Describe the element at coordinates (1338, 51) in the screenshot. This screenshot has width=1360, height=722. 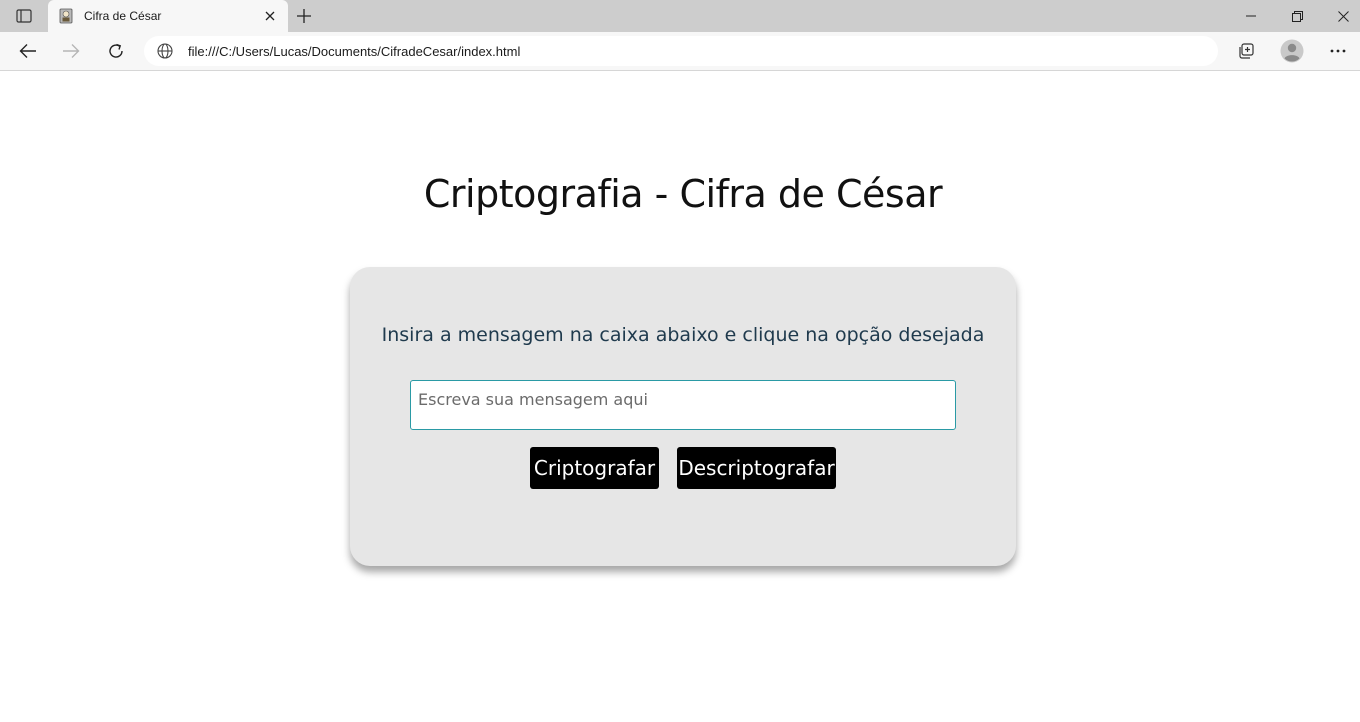
I see `more-icon` at that location.